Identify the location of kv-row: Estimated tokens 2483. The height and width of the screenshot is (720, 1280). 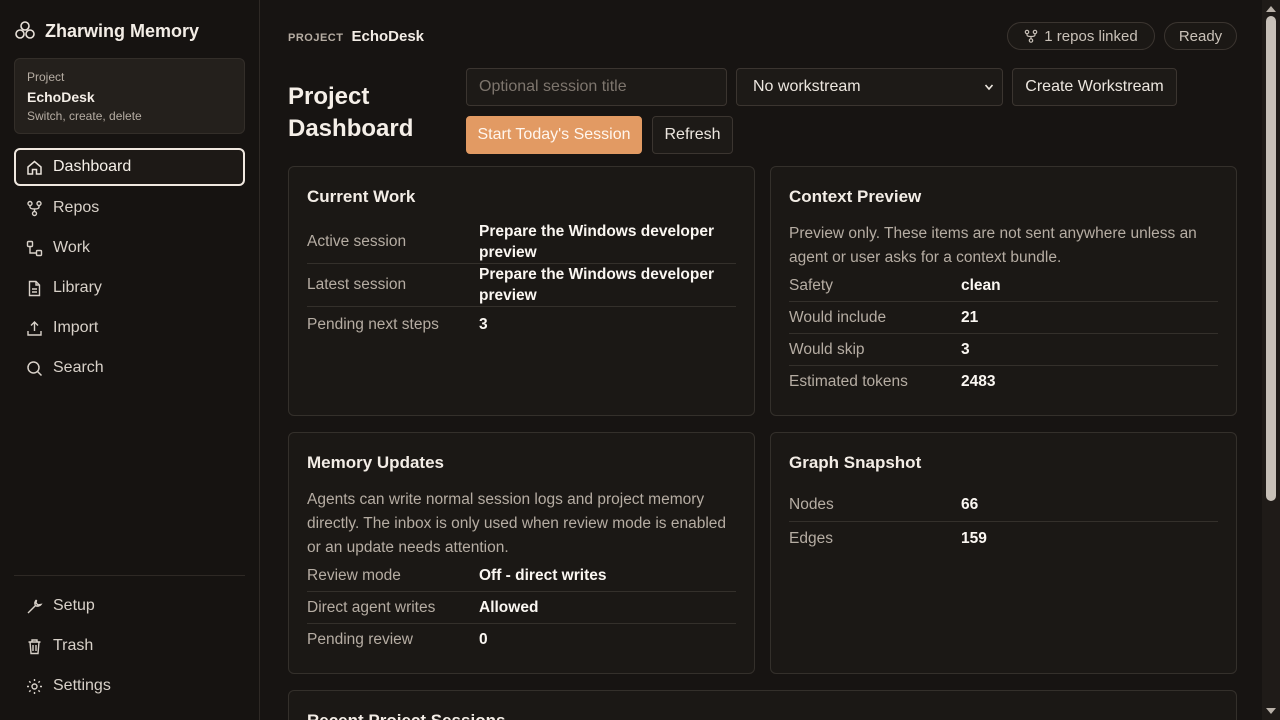
(1003, 382).